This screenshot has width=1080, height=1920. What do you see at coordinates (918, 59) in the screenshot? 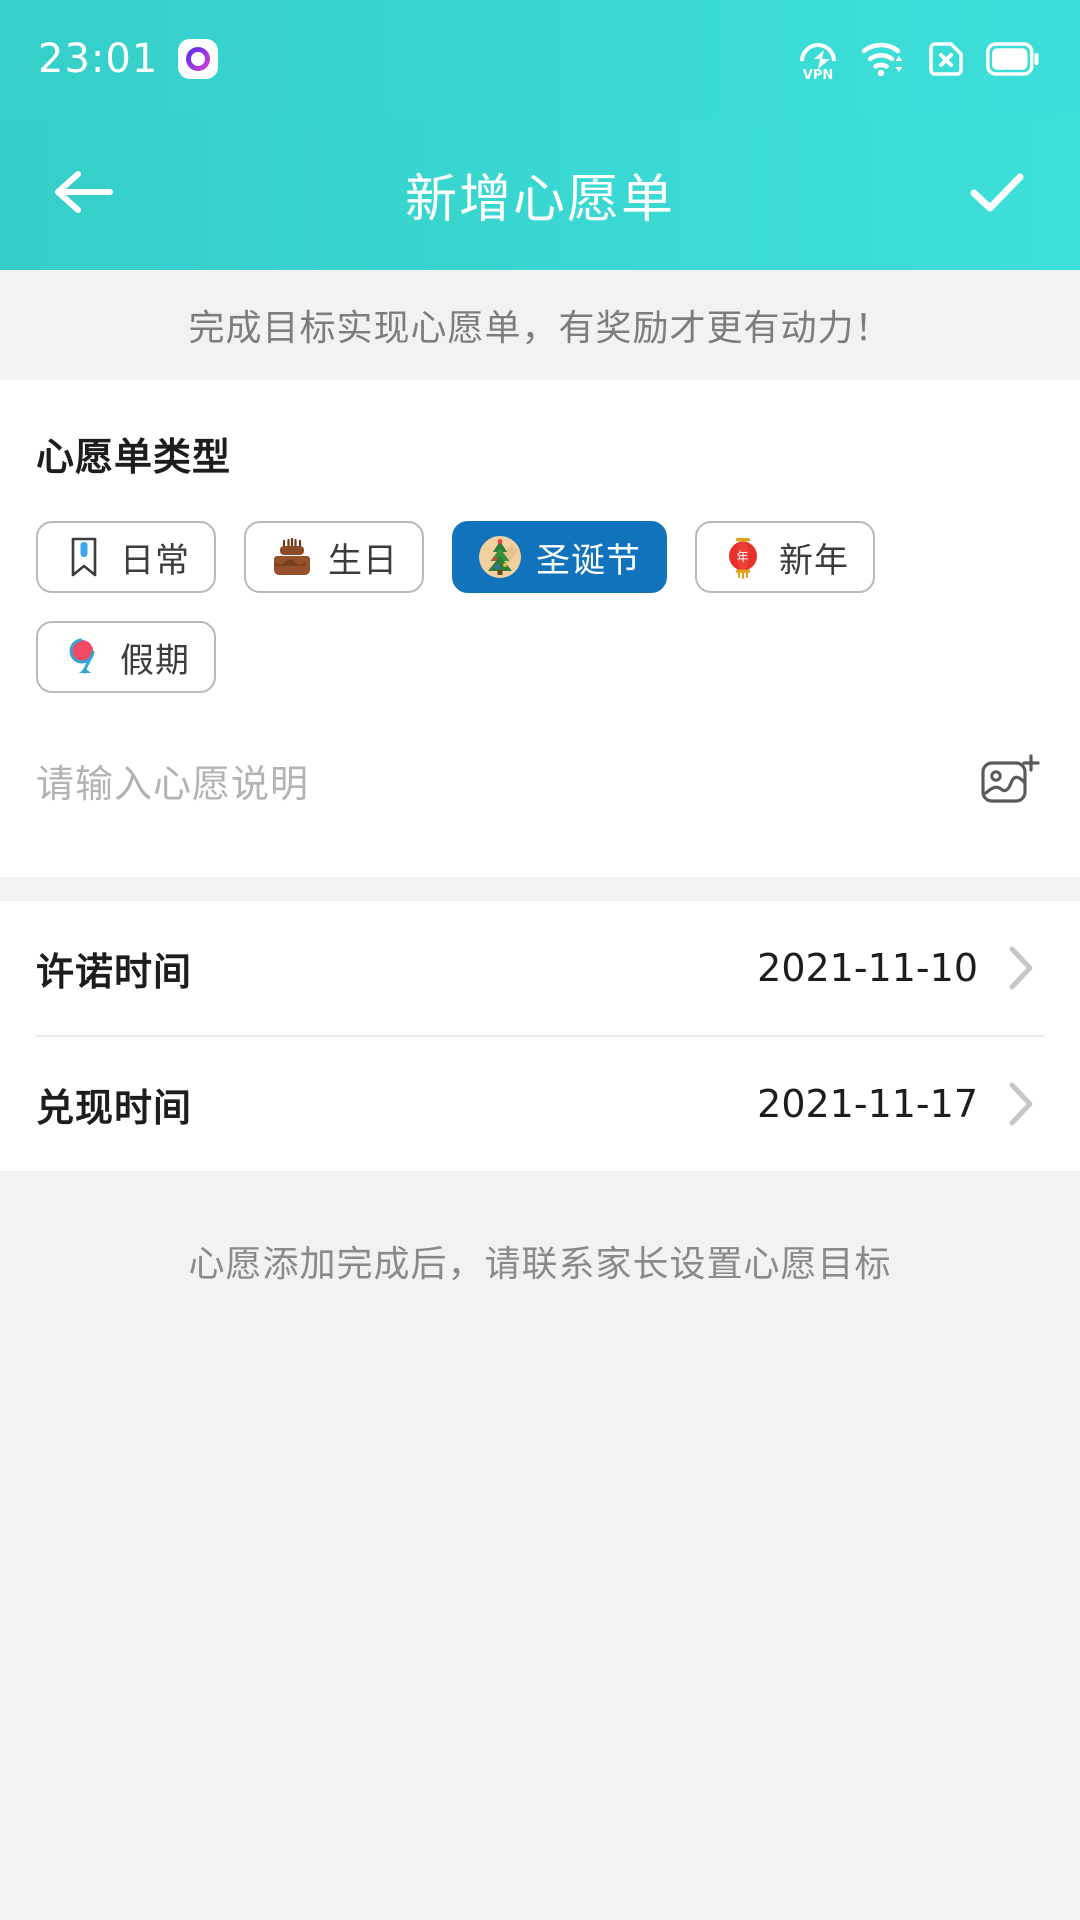
I see `status-bar-right: VPN` at bounding box center [918, 59].